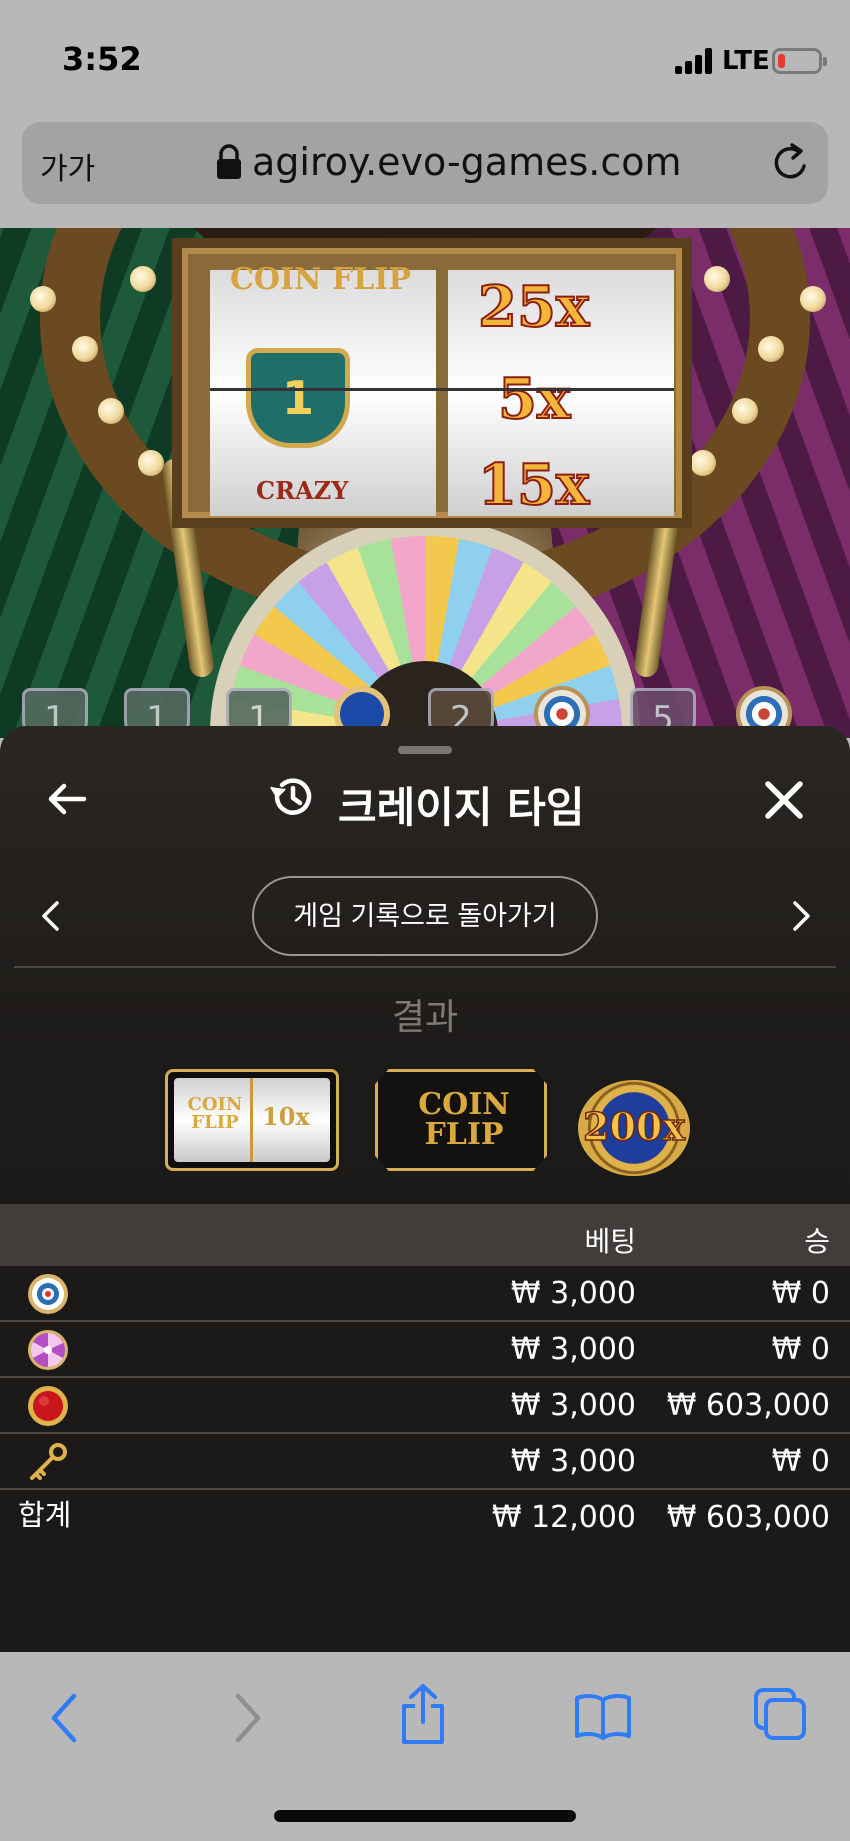 Image resolution: width=850 pixels, height=1841 pixels. I want to click on slot-coinflip-label: COIN FLIP, so click(320, 279).